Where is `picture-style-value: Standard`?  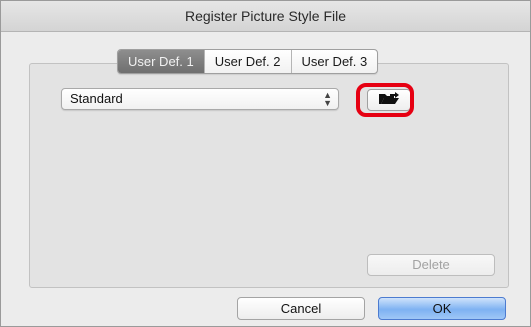
picture-style-value: Standard is located at coordinates (96, 98).